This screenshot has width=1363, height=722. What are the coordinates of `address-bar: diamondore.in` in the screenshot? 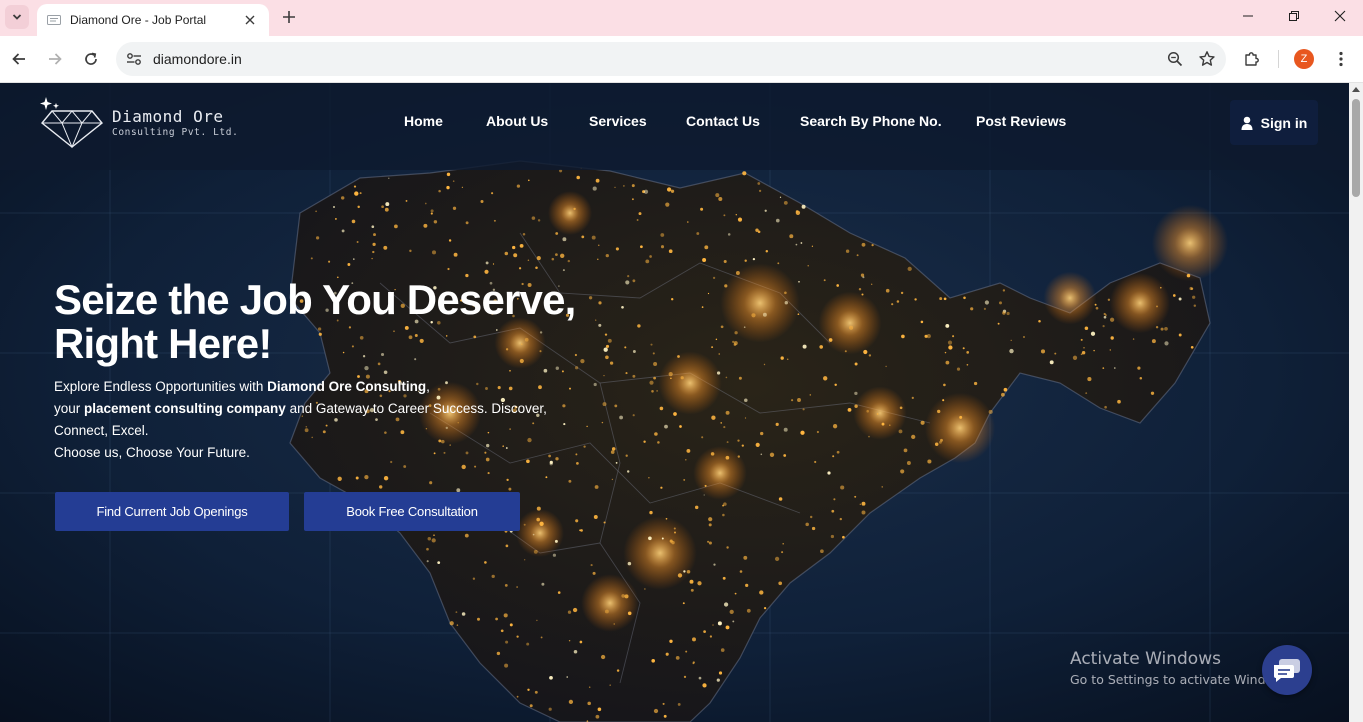 It's located at (671, 59).